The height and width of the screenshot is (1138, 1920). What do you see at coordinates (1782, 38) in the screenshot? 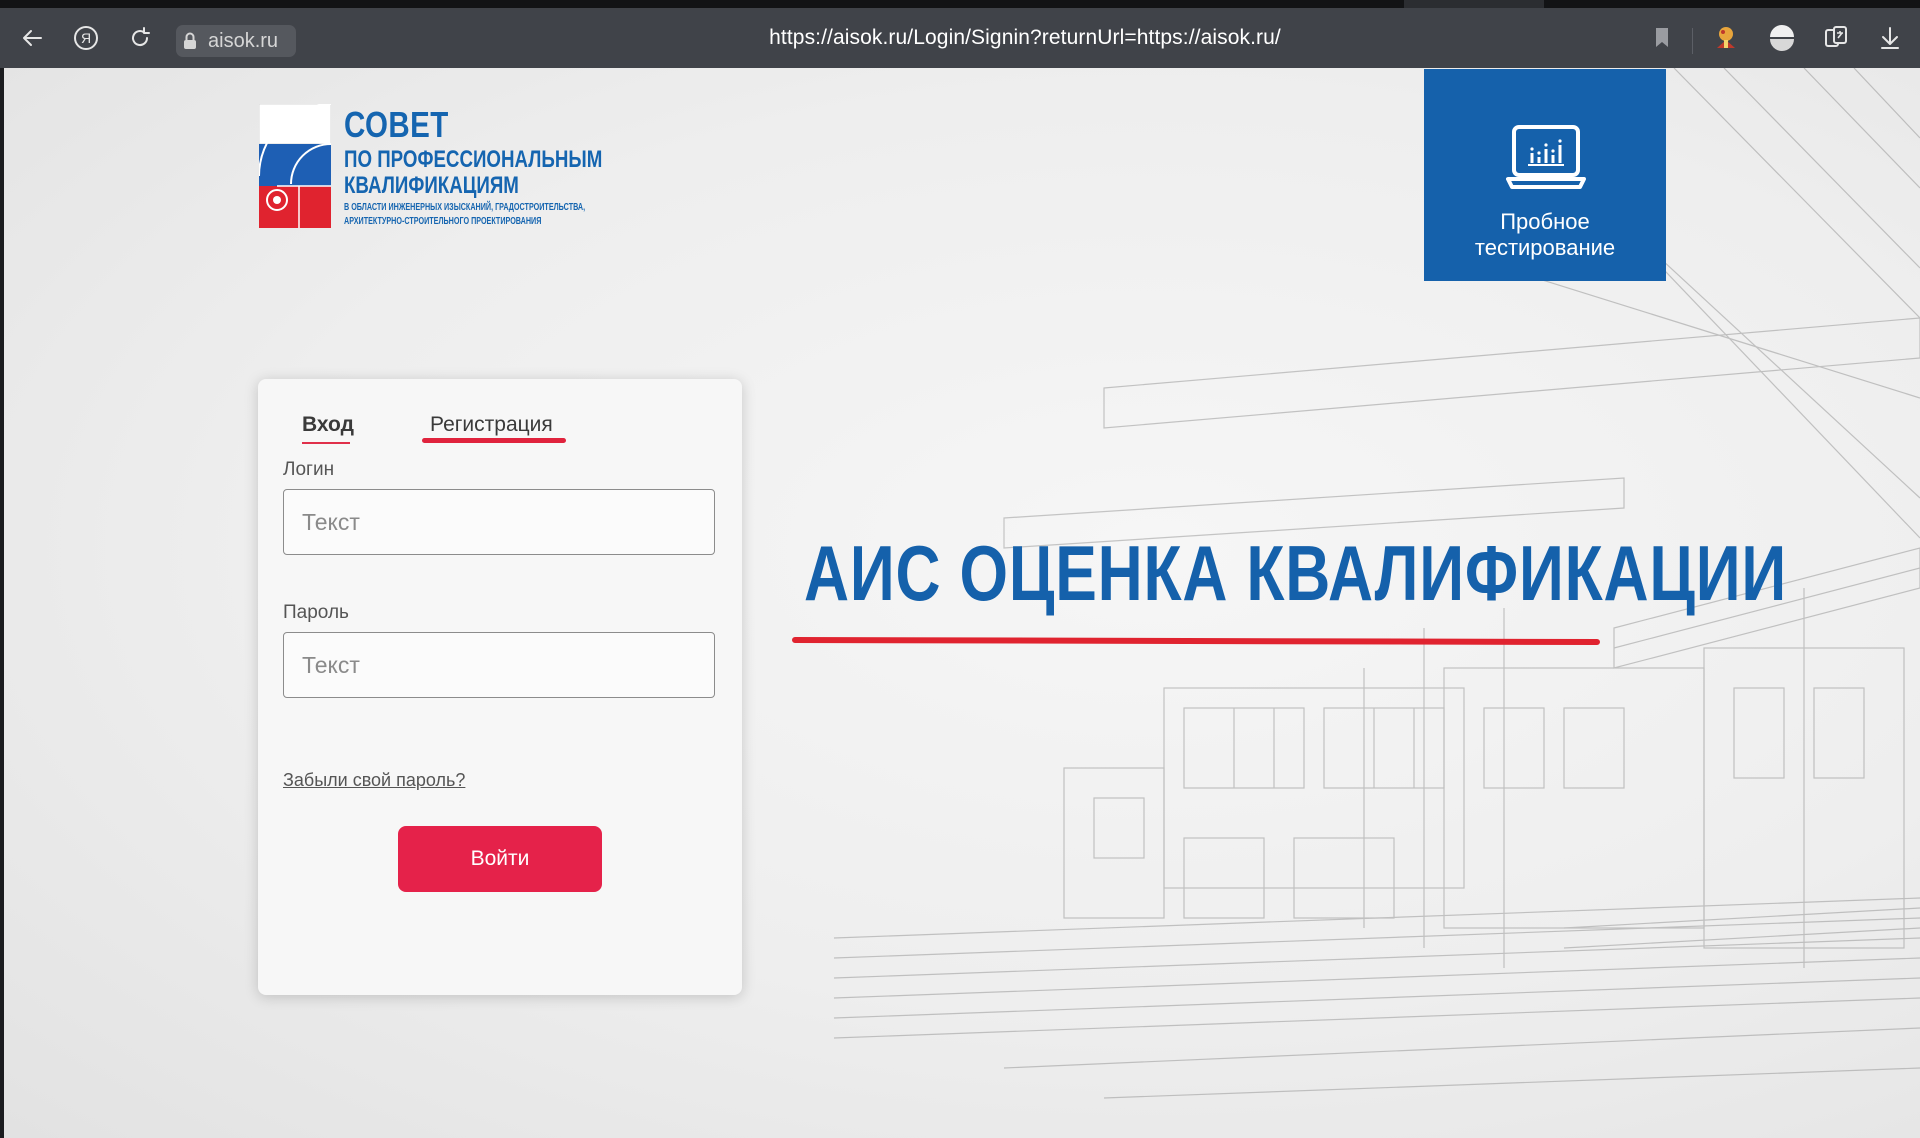
I see `vpn-icon` at bounding box center [1782, 38].